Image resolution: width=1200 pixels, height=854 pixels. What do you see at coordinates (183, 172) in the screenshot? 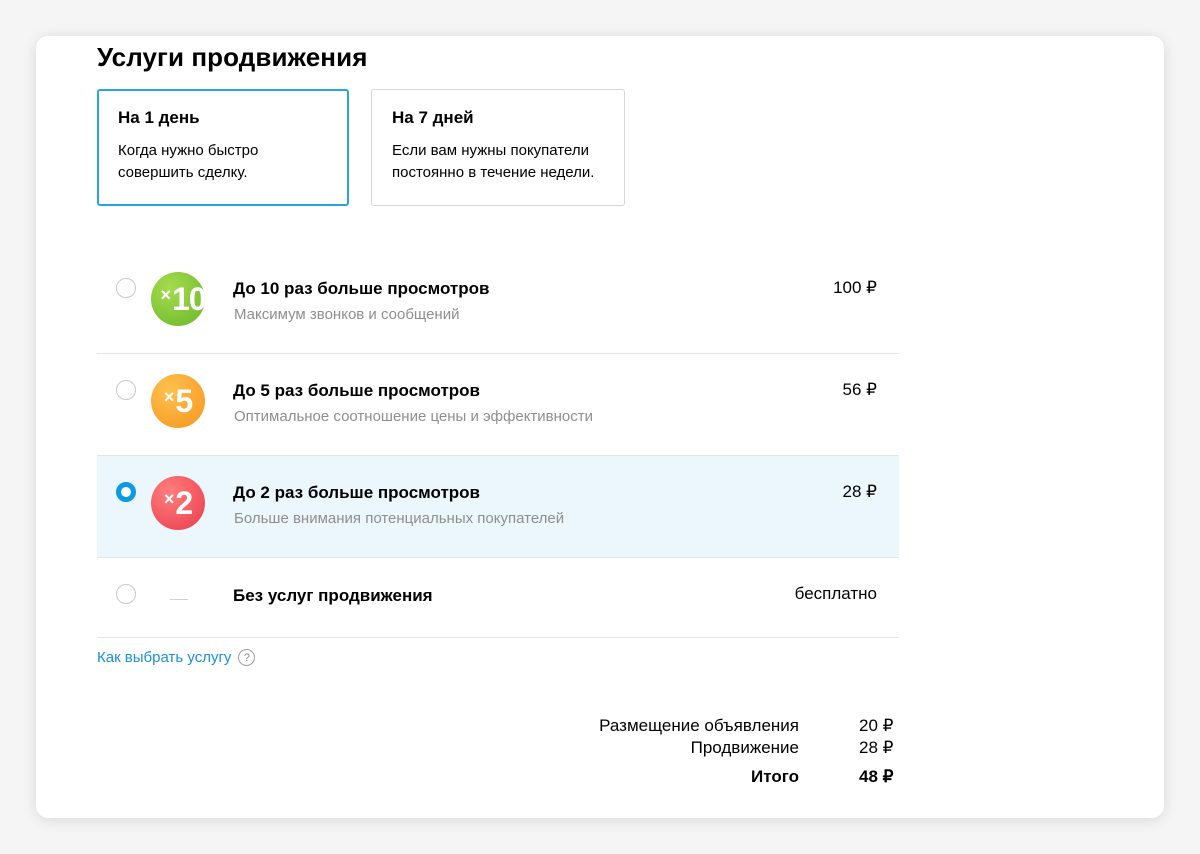
I see `tab-description-line: совершить сделку.` at bounding box center [183, 172].